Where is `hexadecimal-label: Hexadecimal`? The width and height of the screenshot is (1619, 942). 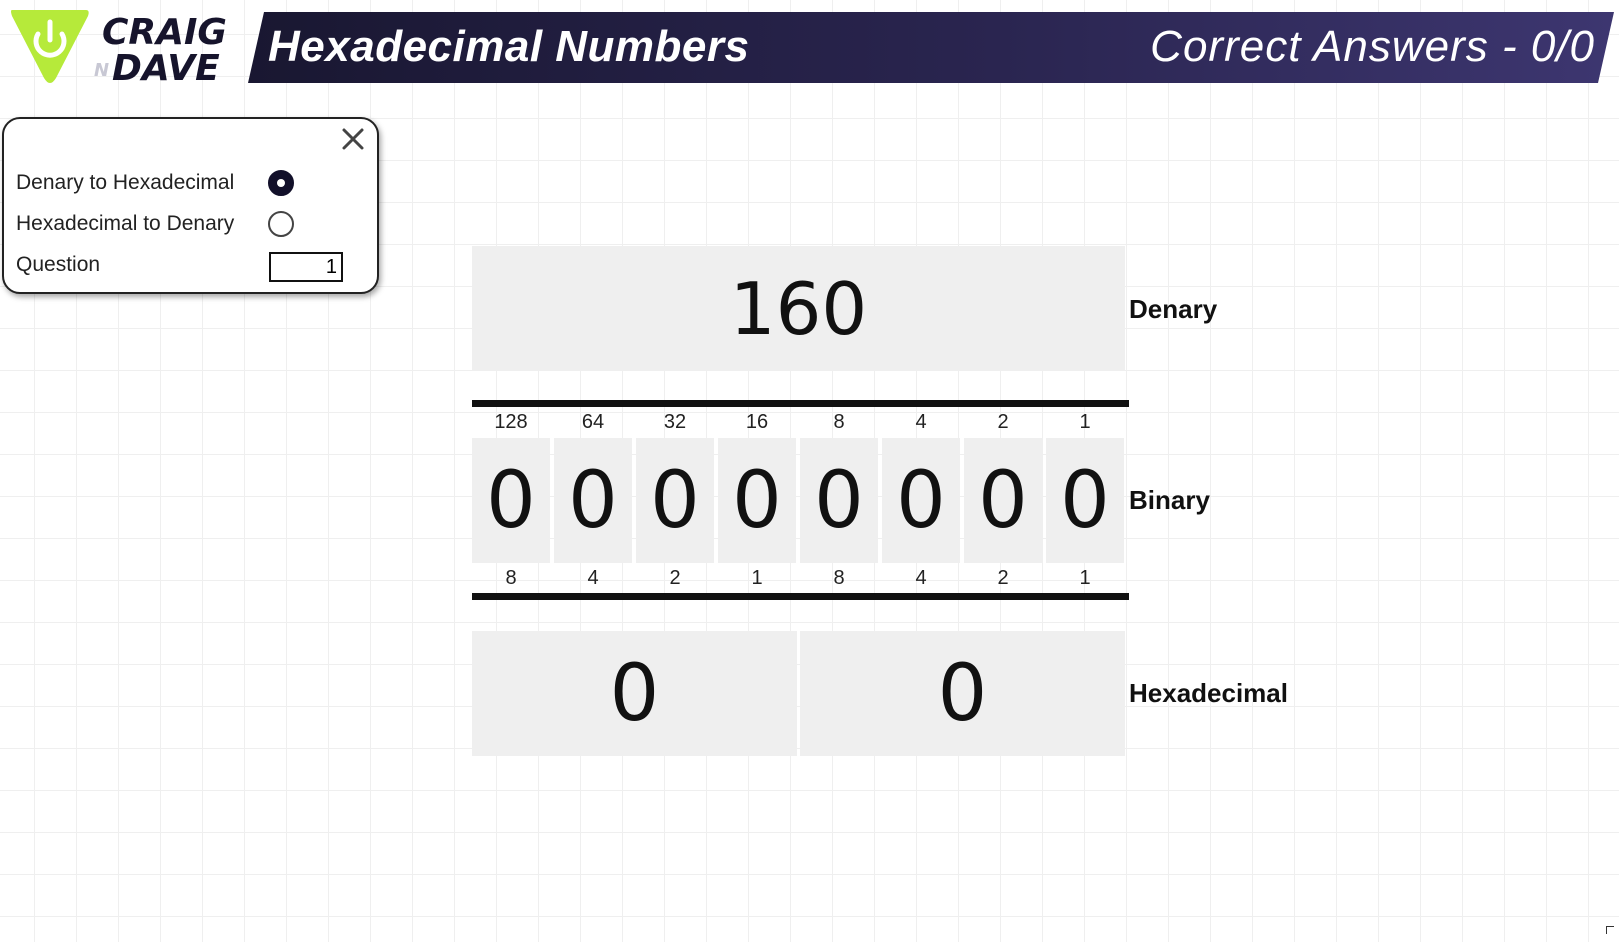 hexadecimal-label: Hexadecimal is located at coordinates (1208, 693).